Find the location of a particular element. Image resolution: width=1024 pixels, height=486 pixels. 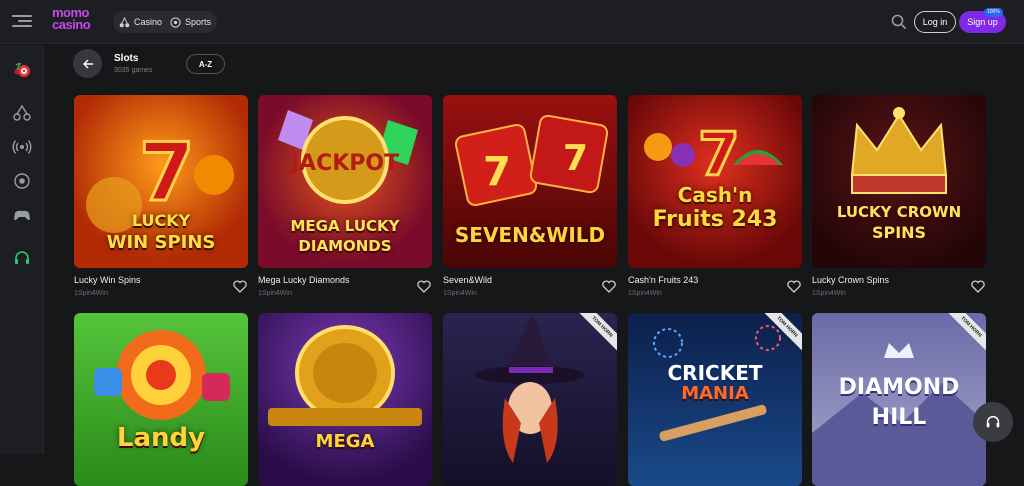

soccer-icon is located at coordinates (22, 181).